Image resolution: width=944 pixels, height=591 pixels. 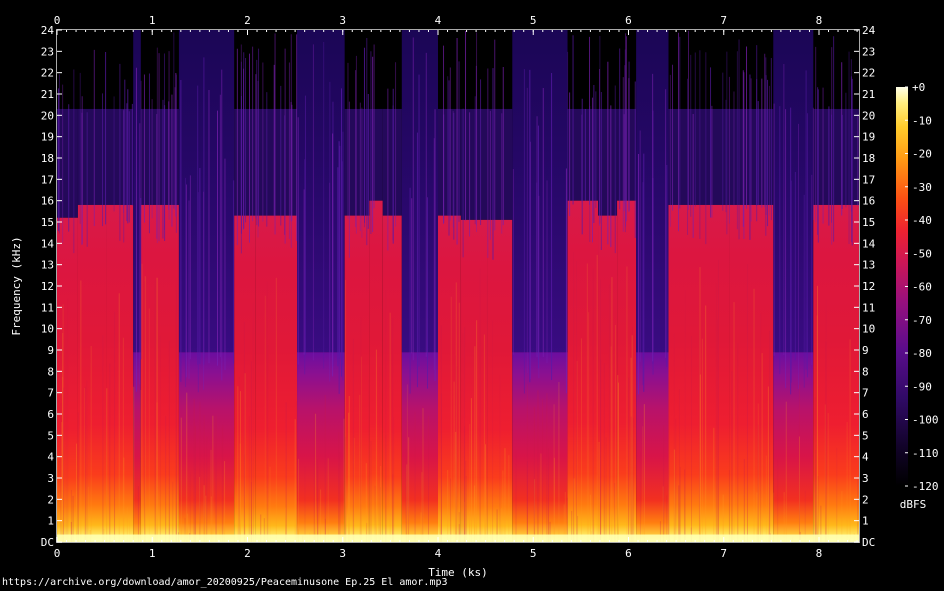 What do you see at coordinates (458, 538) in the screenshot?
I see `dc-band` at bounding box center [458, 538].